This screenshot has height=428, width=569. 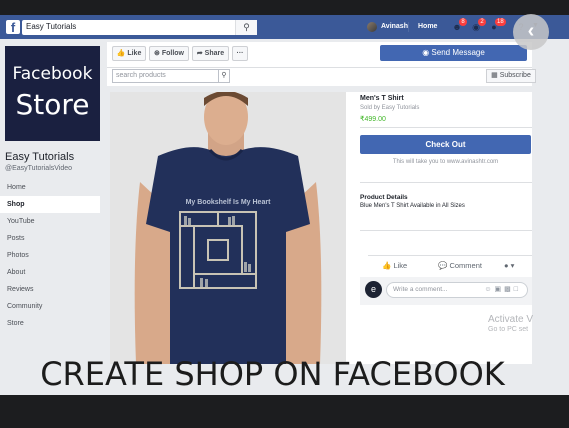 I want to click on chevron-left-icon: ‹, so click(x=531, y=32).